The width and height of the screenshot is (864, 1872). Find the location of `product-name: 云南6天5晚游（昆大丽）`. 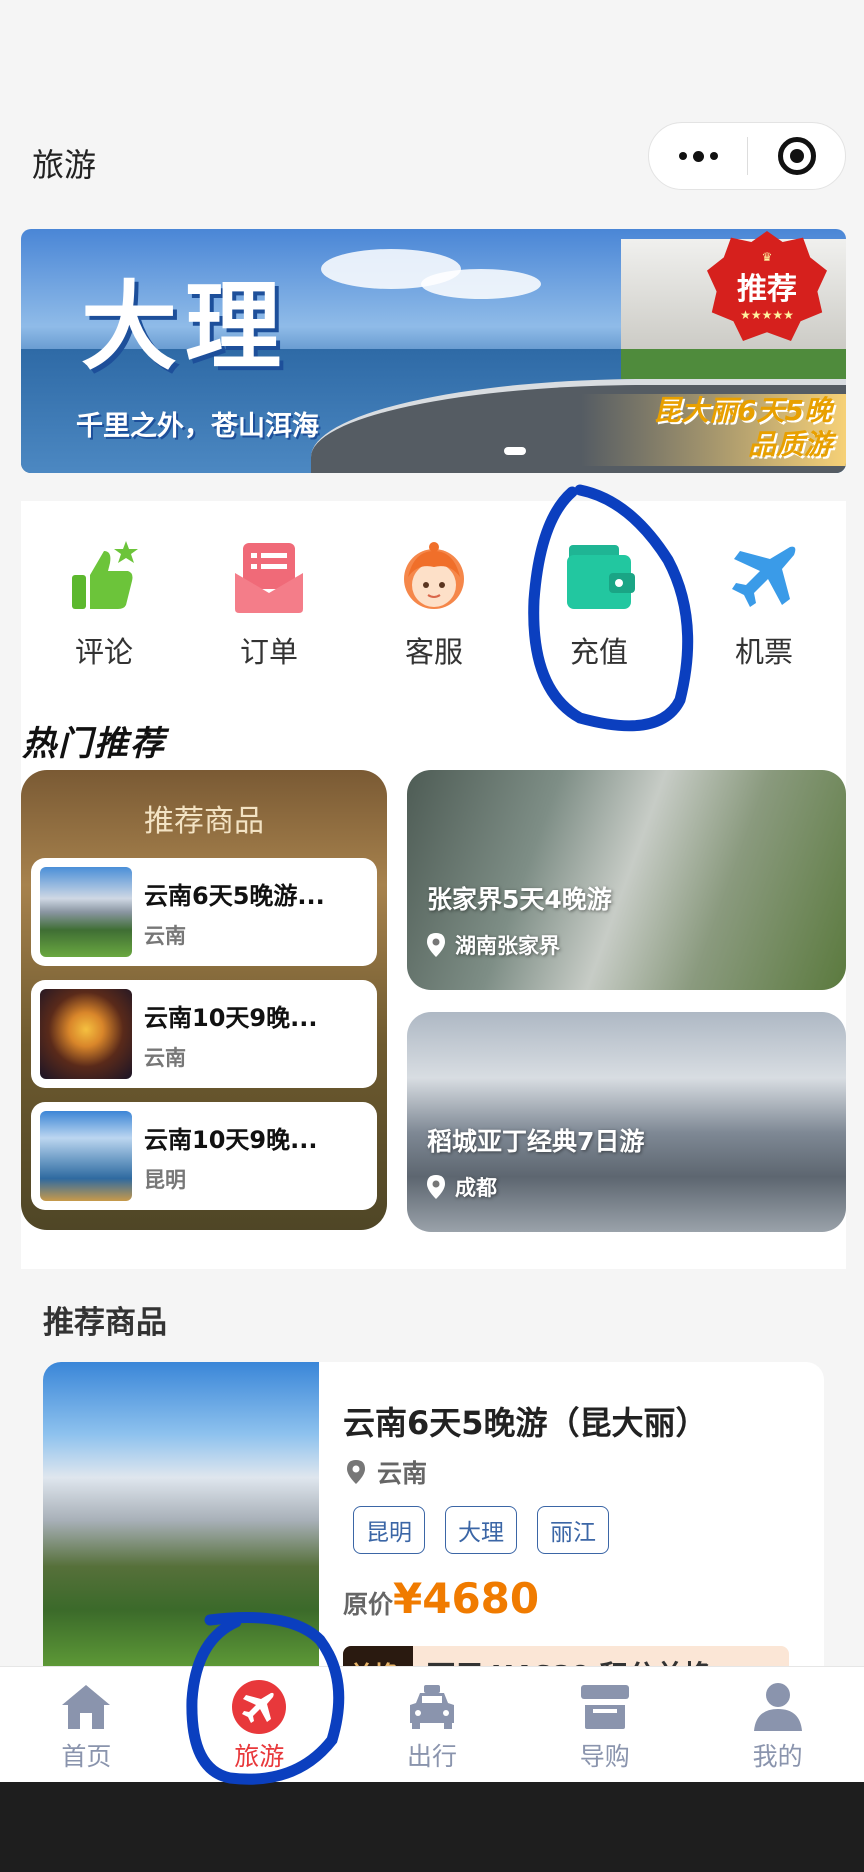

product-name: 云南6天5晚游（昆大丽） is located at coordinates (525, 1423).